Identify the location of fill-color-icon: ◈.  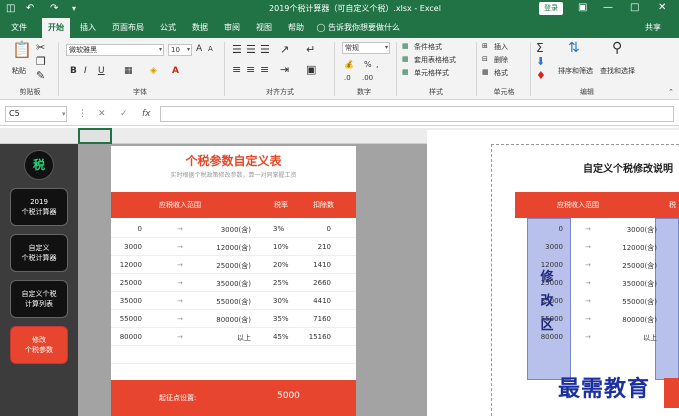
(153, 71).